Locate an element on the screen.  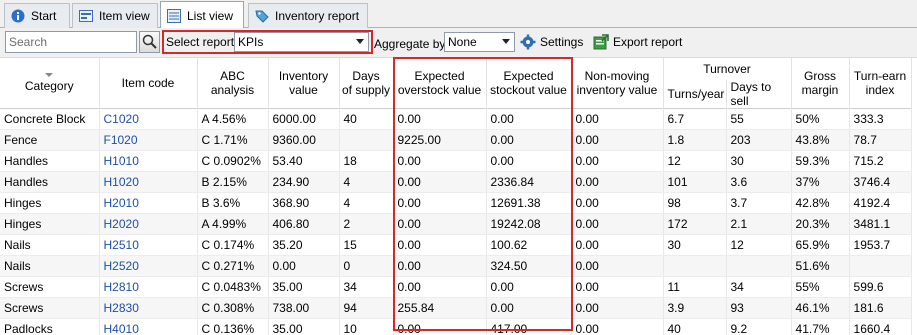
cell-turn-earn: 78.7 is located at coordinates (880, 140).